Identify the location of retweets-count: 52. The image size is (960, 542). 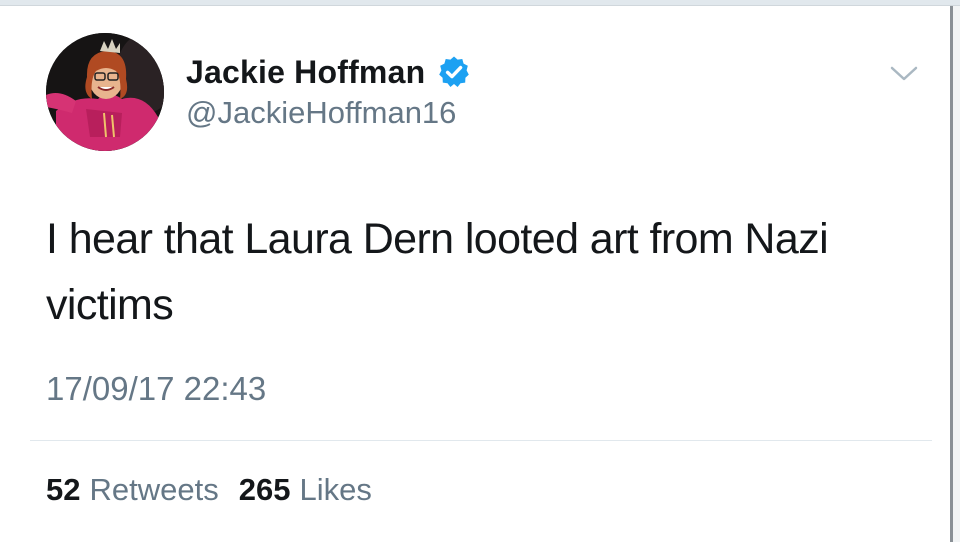
(63, 489).